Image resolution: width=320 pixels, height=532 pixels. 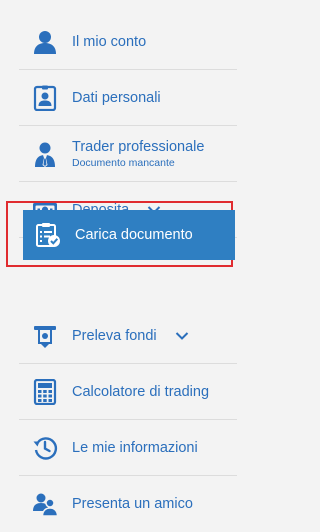 I want to click on clipboard-check-icon, so click(x=48, y=235).